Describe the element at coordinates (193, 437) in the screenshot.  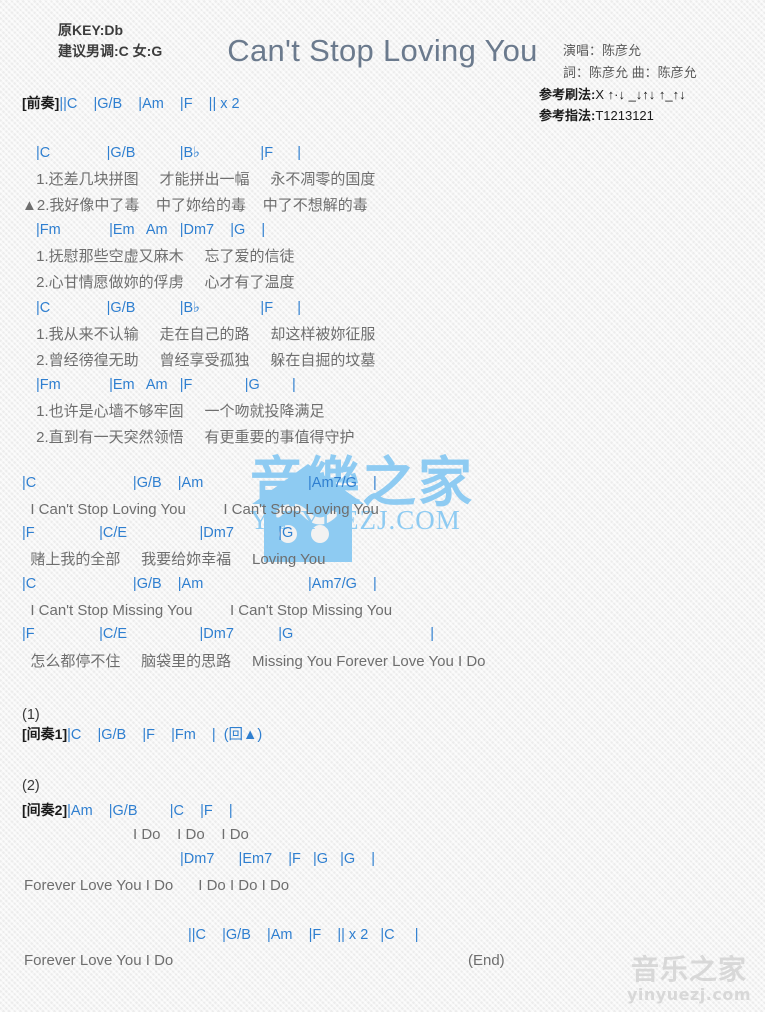
I see `verse-block4-lyric2: 2.直到有一天突然领悟 有更重要的事值得守护` at that location.